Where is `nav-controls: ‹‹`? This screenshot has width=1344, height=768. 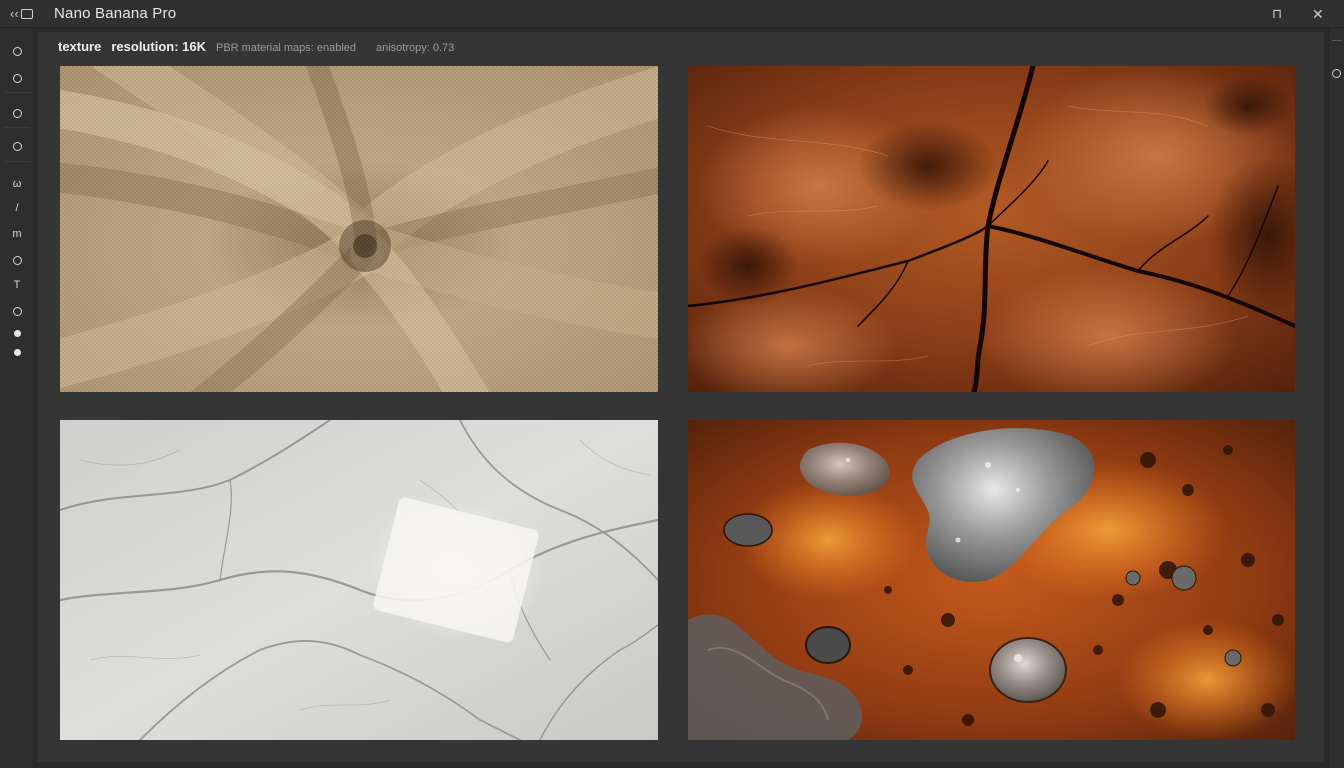
nav-controls: ‹‹ is located at coordinates (28, 13).